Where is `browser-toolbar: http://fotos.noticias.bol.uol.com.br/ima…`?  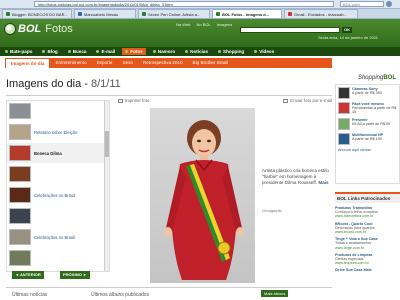
browser-toolbar: http://fotos.noticias.bol.uol.com.br/ima… is located at coordinates (200, 4).